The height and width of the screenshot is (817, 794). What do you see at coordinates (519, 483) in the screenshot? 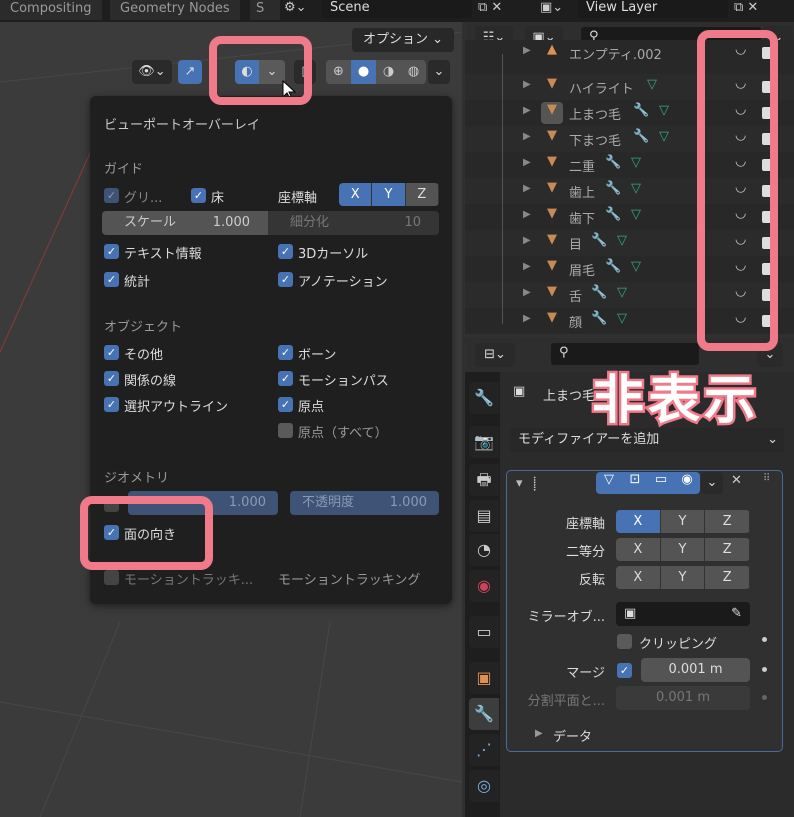
I see `collapse-arrow-icon: ▾` at bounding box center [519, 483].